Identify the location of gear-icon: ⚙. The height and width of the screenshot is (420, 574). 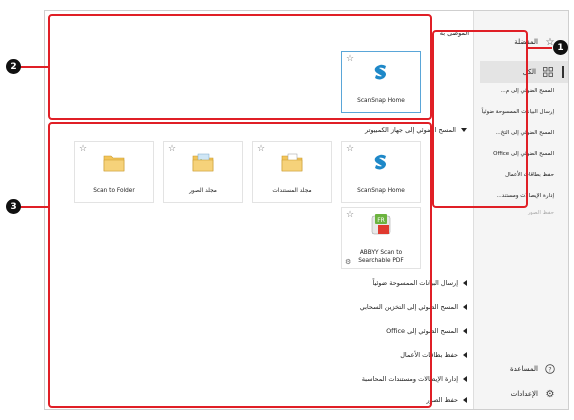
(550, 394).